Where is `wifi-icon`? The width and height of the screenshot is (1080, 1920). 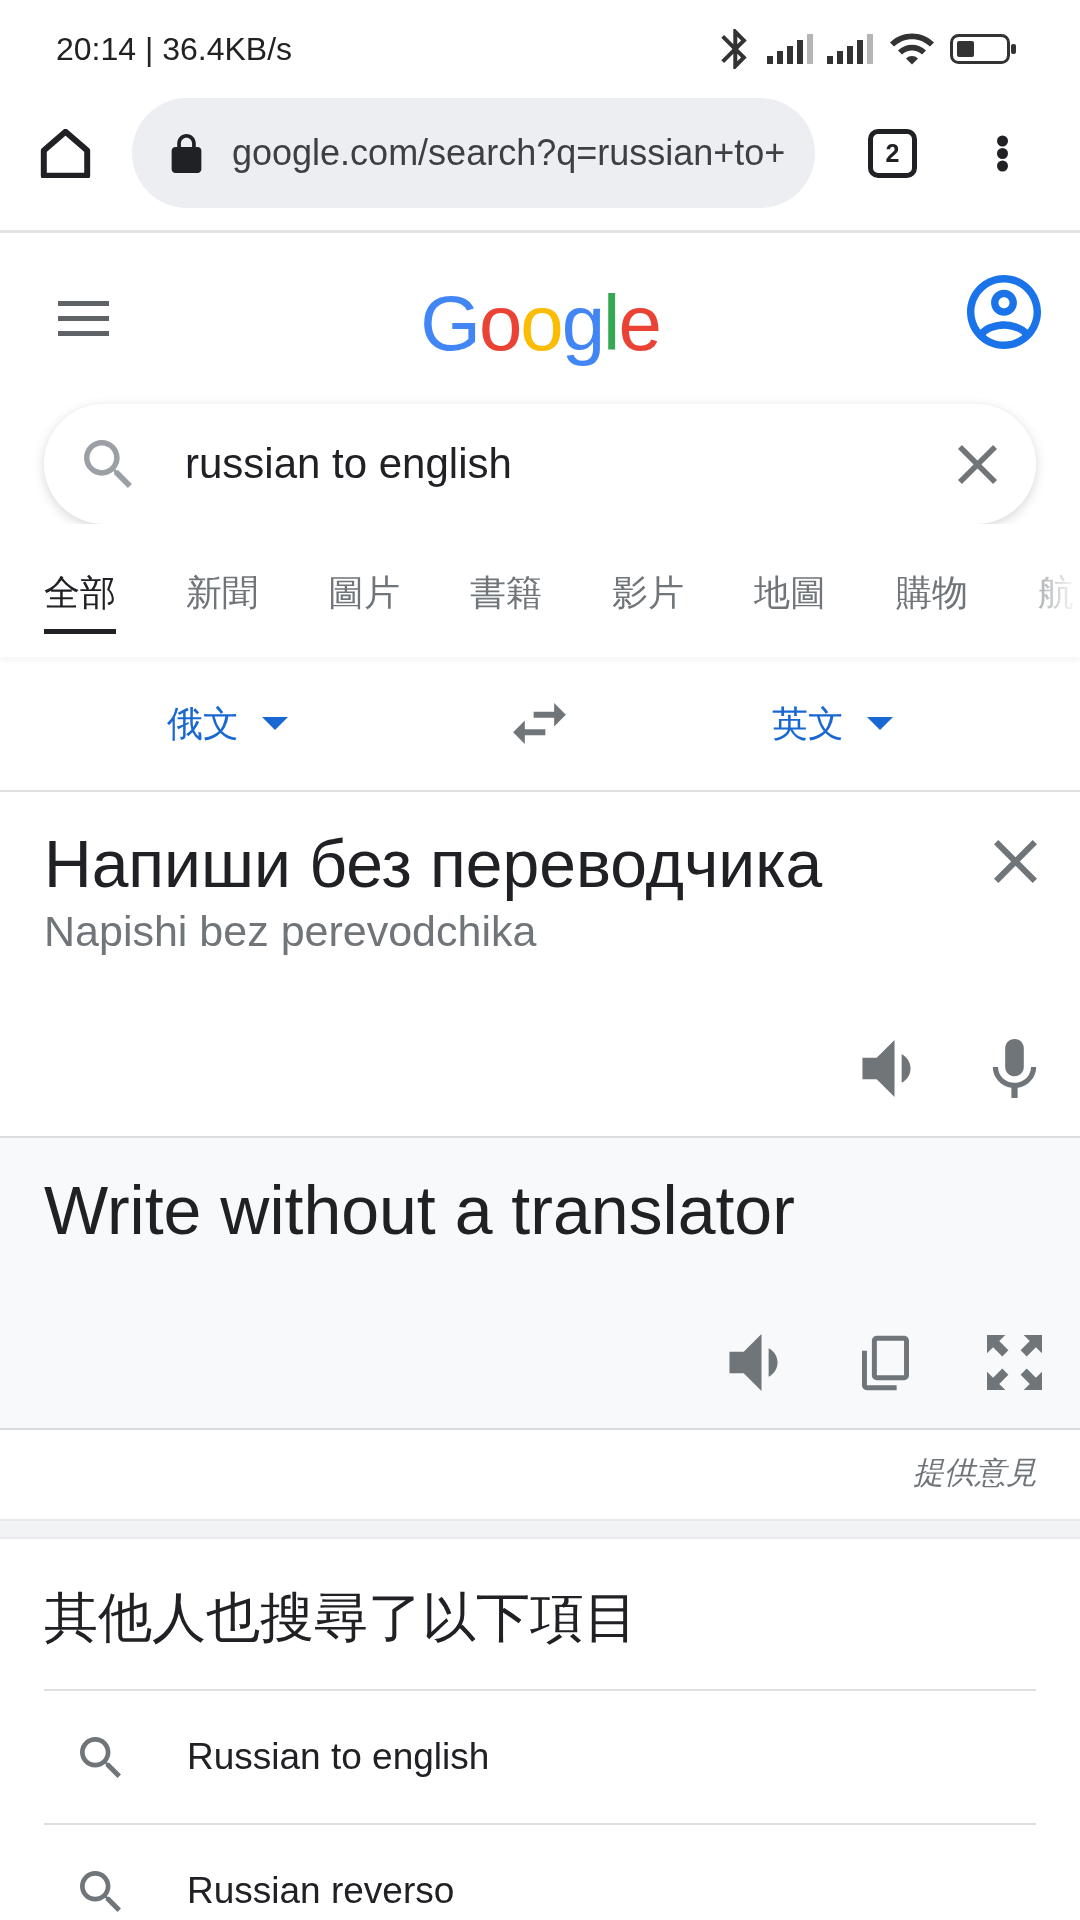 wifi-icon is located at coordinates (912, 49).